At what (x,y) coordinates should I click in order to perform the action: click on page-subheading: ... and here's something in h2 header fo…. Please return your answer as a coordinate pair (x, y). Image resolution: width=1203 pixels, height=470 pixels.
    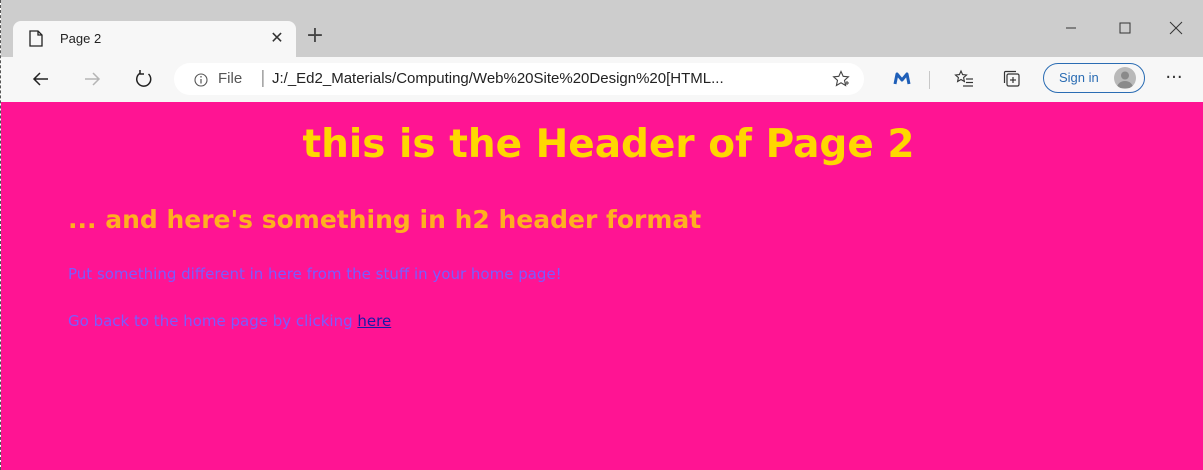
    Looking at the image, I should click on (385, 219).